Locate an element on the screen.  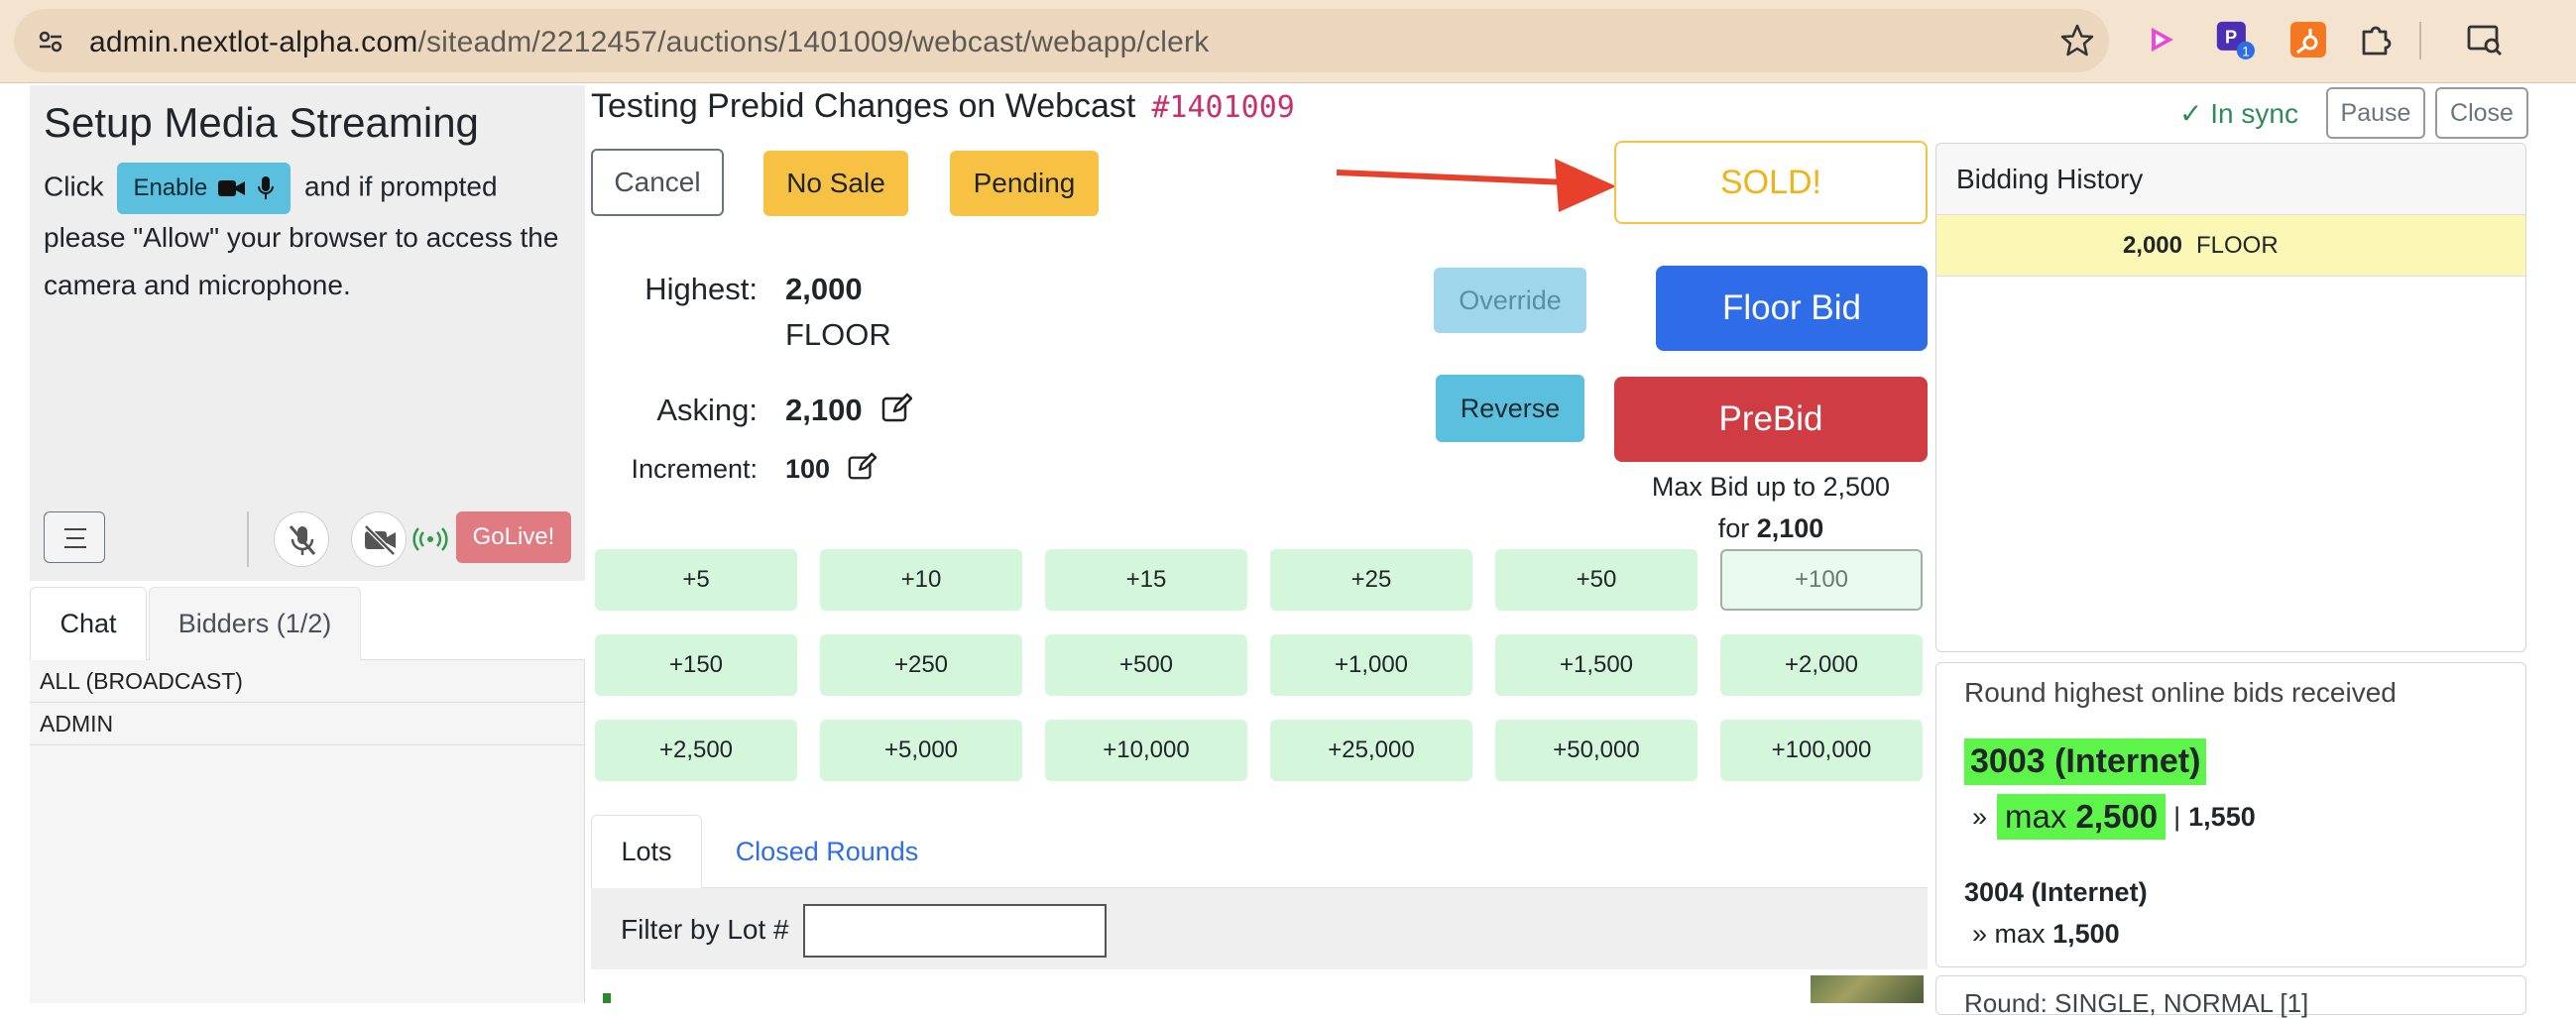
increment-button: +5 is located at coordinates (696, 580).